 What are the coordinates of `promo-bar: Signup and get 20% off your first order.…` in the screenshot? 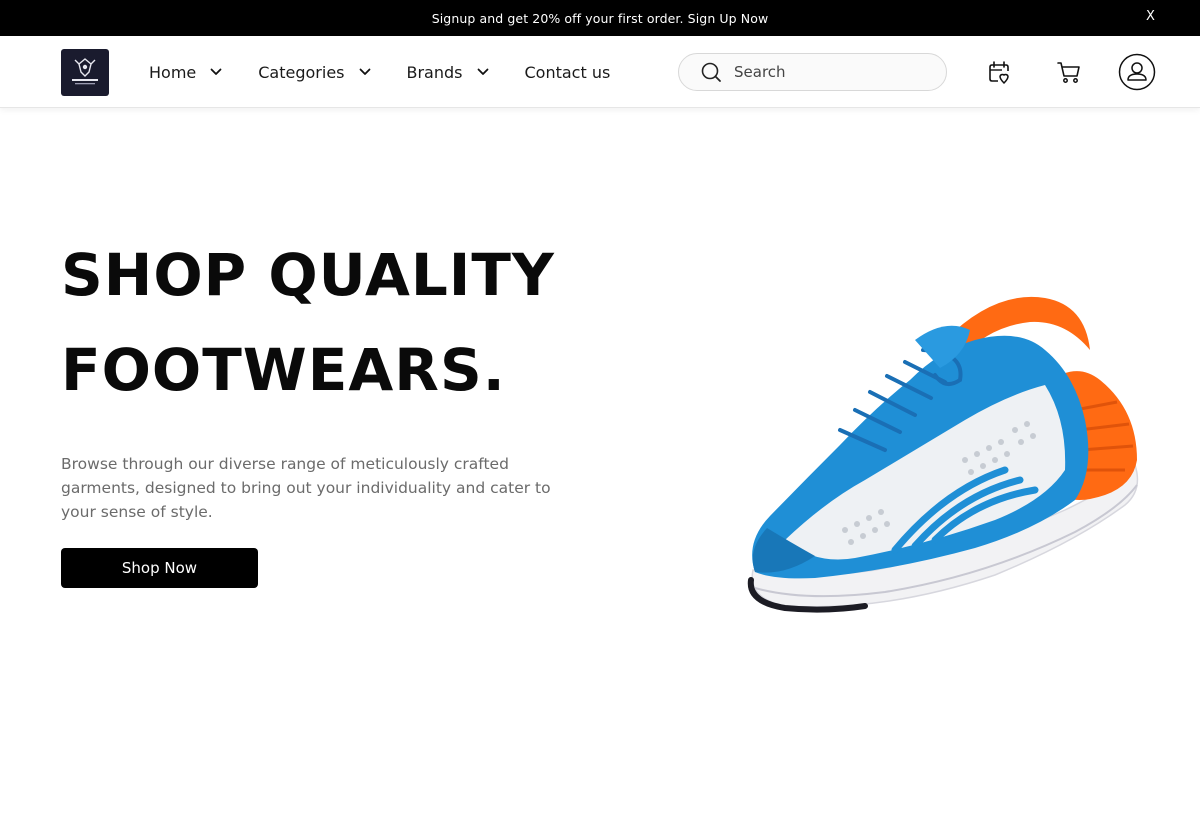 It's located at (600, 18).